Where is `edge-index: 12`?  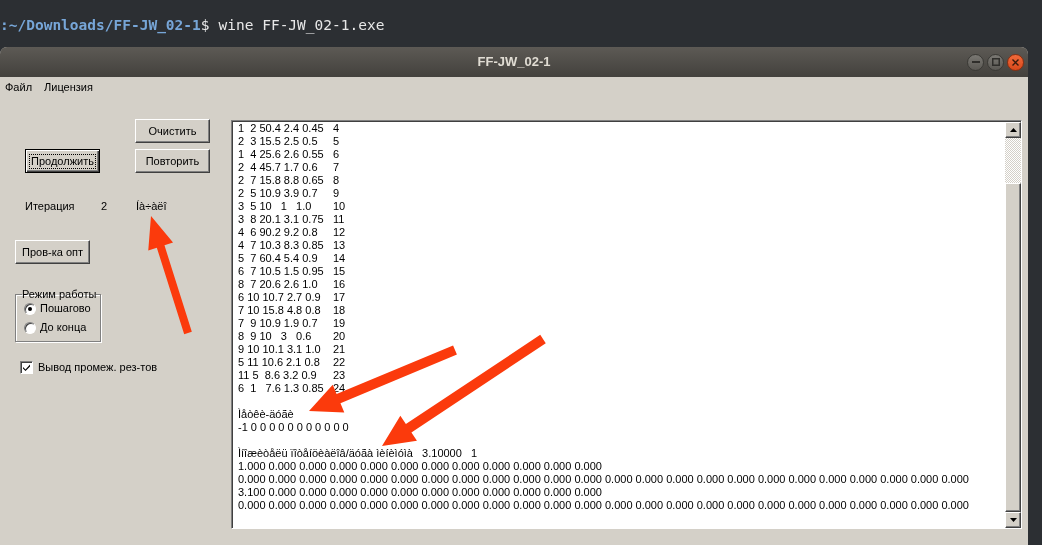 edge-index: 12 is located at coordinates (339, 232).